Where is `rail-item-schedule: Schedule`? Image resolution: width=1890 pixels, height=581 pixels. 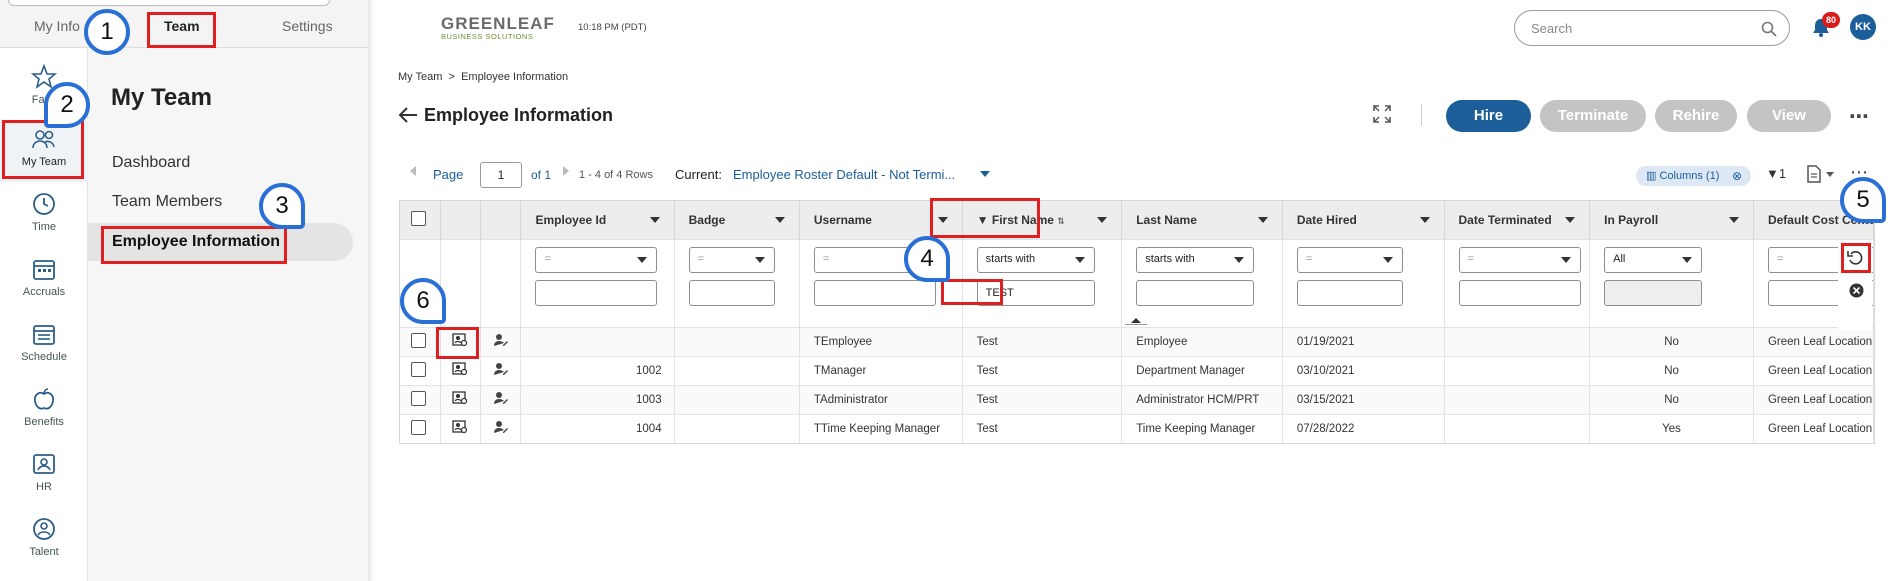
rail-item-schedule: Schedule is located at coordinates (44, 346).